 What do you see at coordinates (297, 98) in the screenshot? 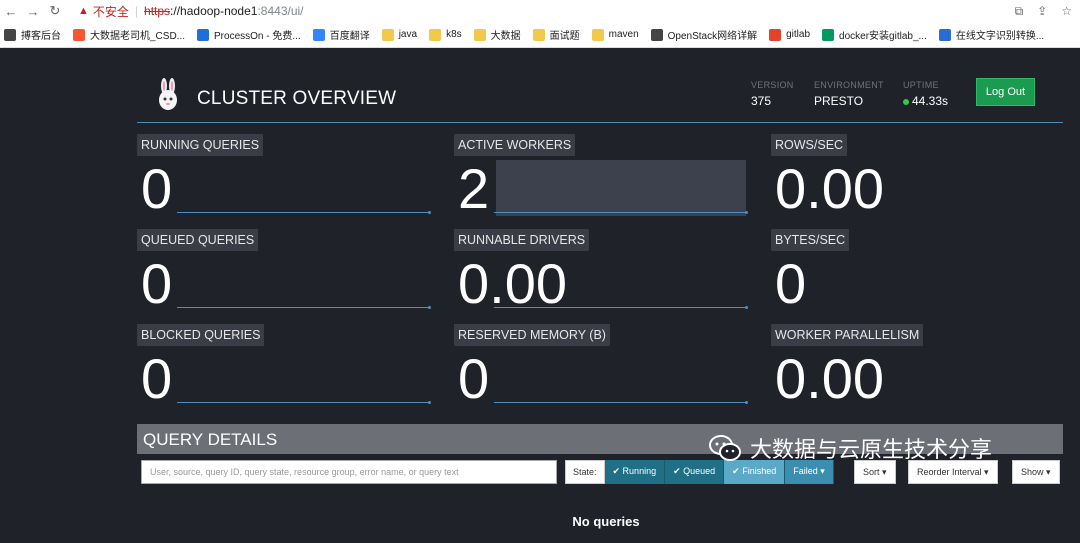
I see `page-title: CLUSTER OVERVIEW` at bounding box center [297, 98].